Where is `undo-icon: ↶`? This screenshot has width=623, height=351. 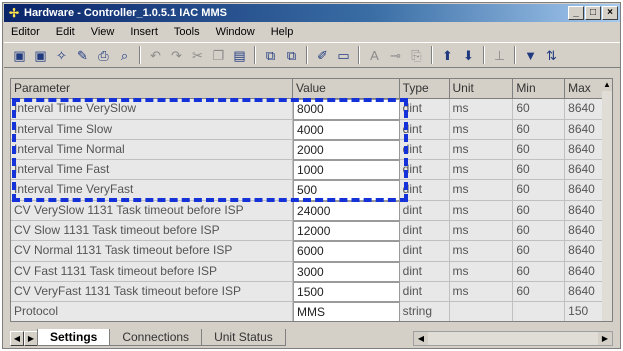
undo-icon: ↶ is located at coordinates (155, 55).